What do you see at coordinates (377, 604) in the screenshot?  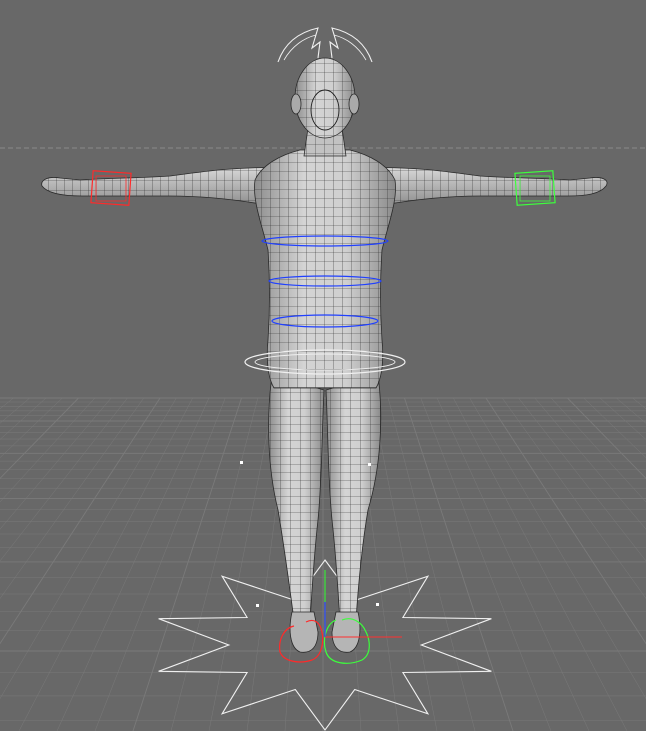 I see `pole-marker-right-knee` at bounding box center [377, 604].